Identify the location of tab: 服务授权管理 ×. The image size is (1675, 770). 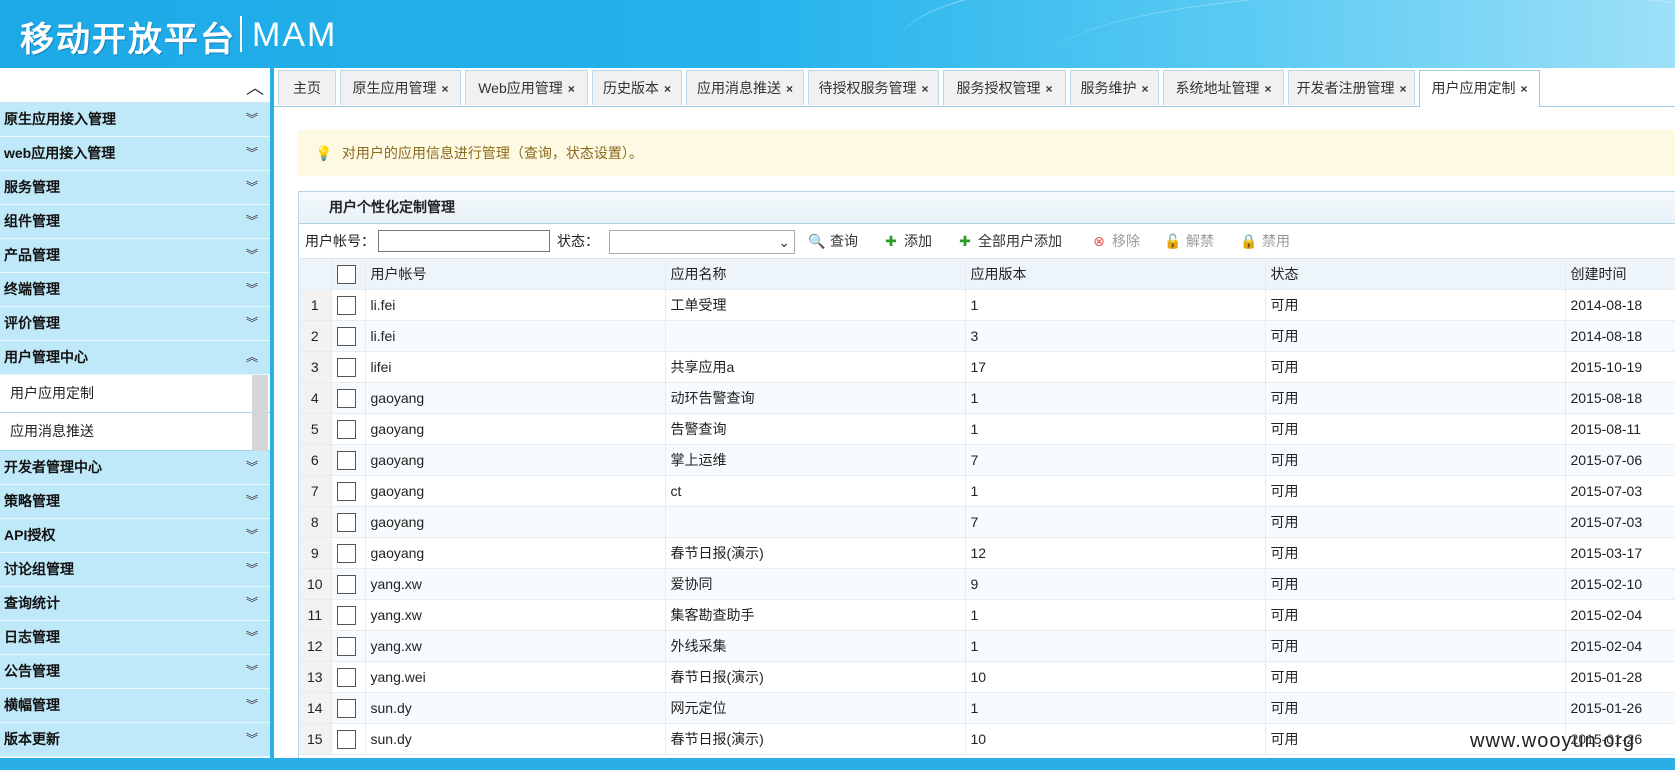
(1004, 87).